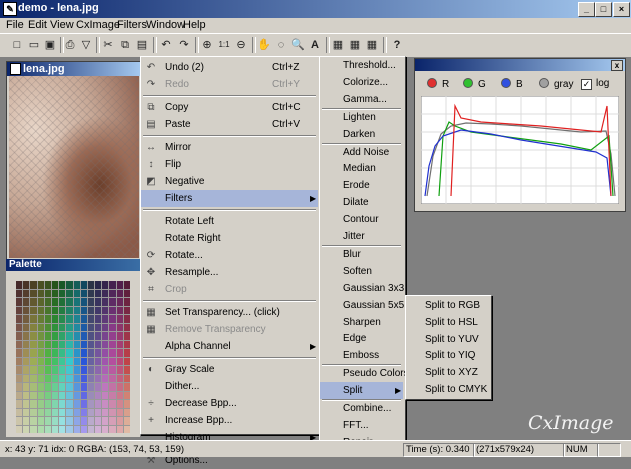 This screenshot has width=631, height=469. Describe the element at coordinates (34, 45) in the screenshot. I see `open-folder-icon: ▭` at that location.